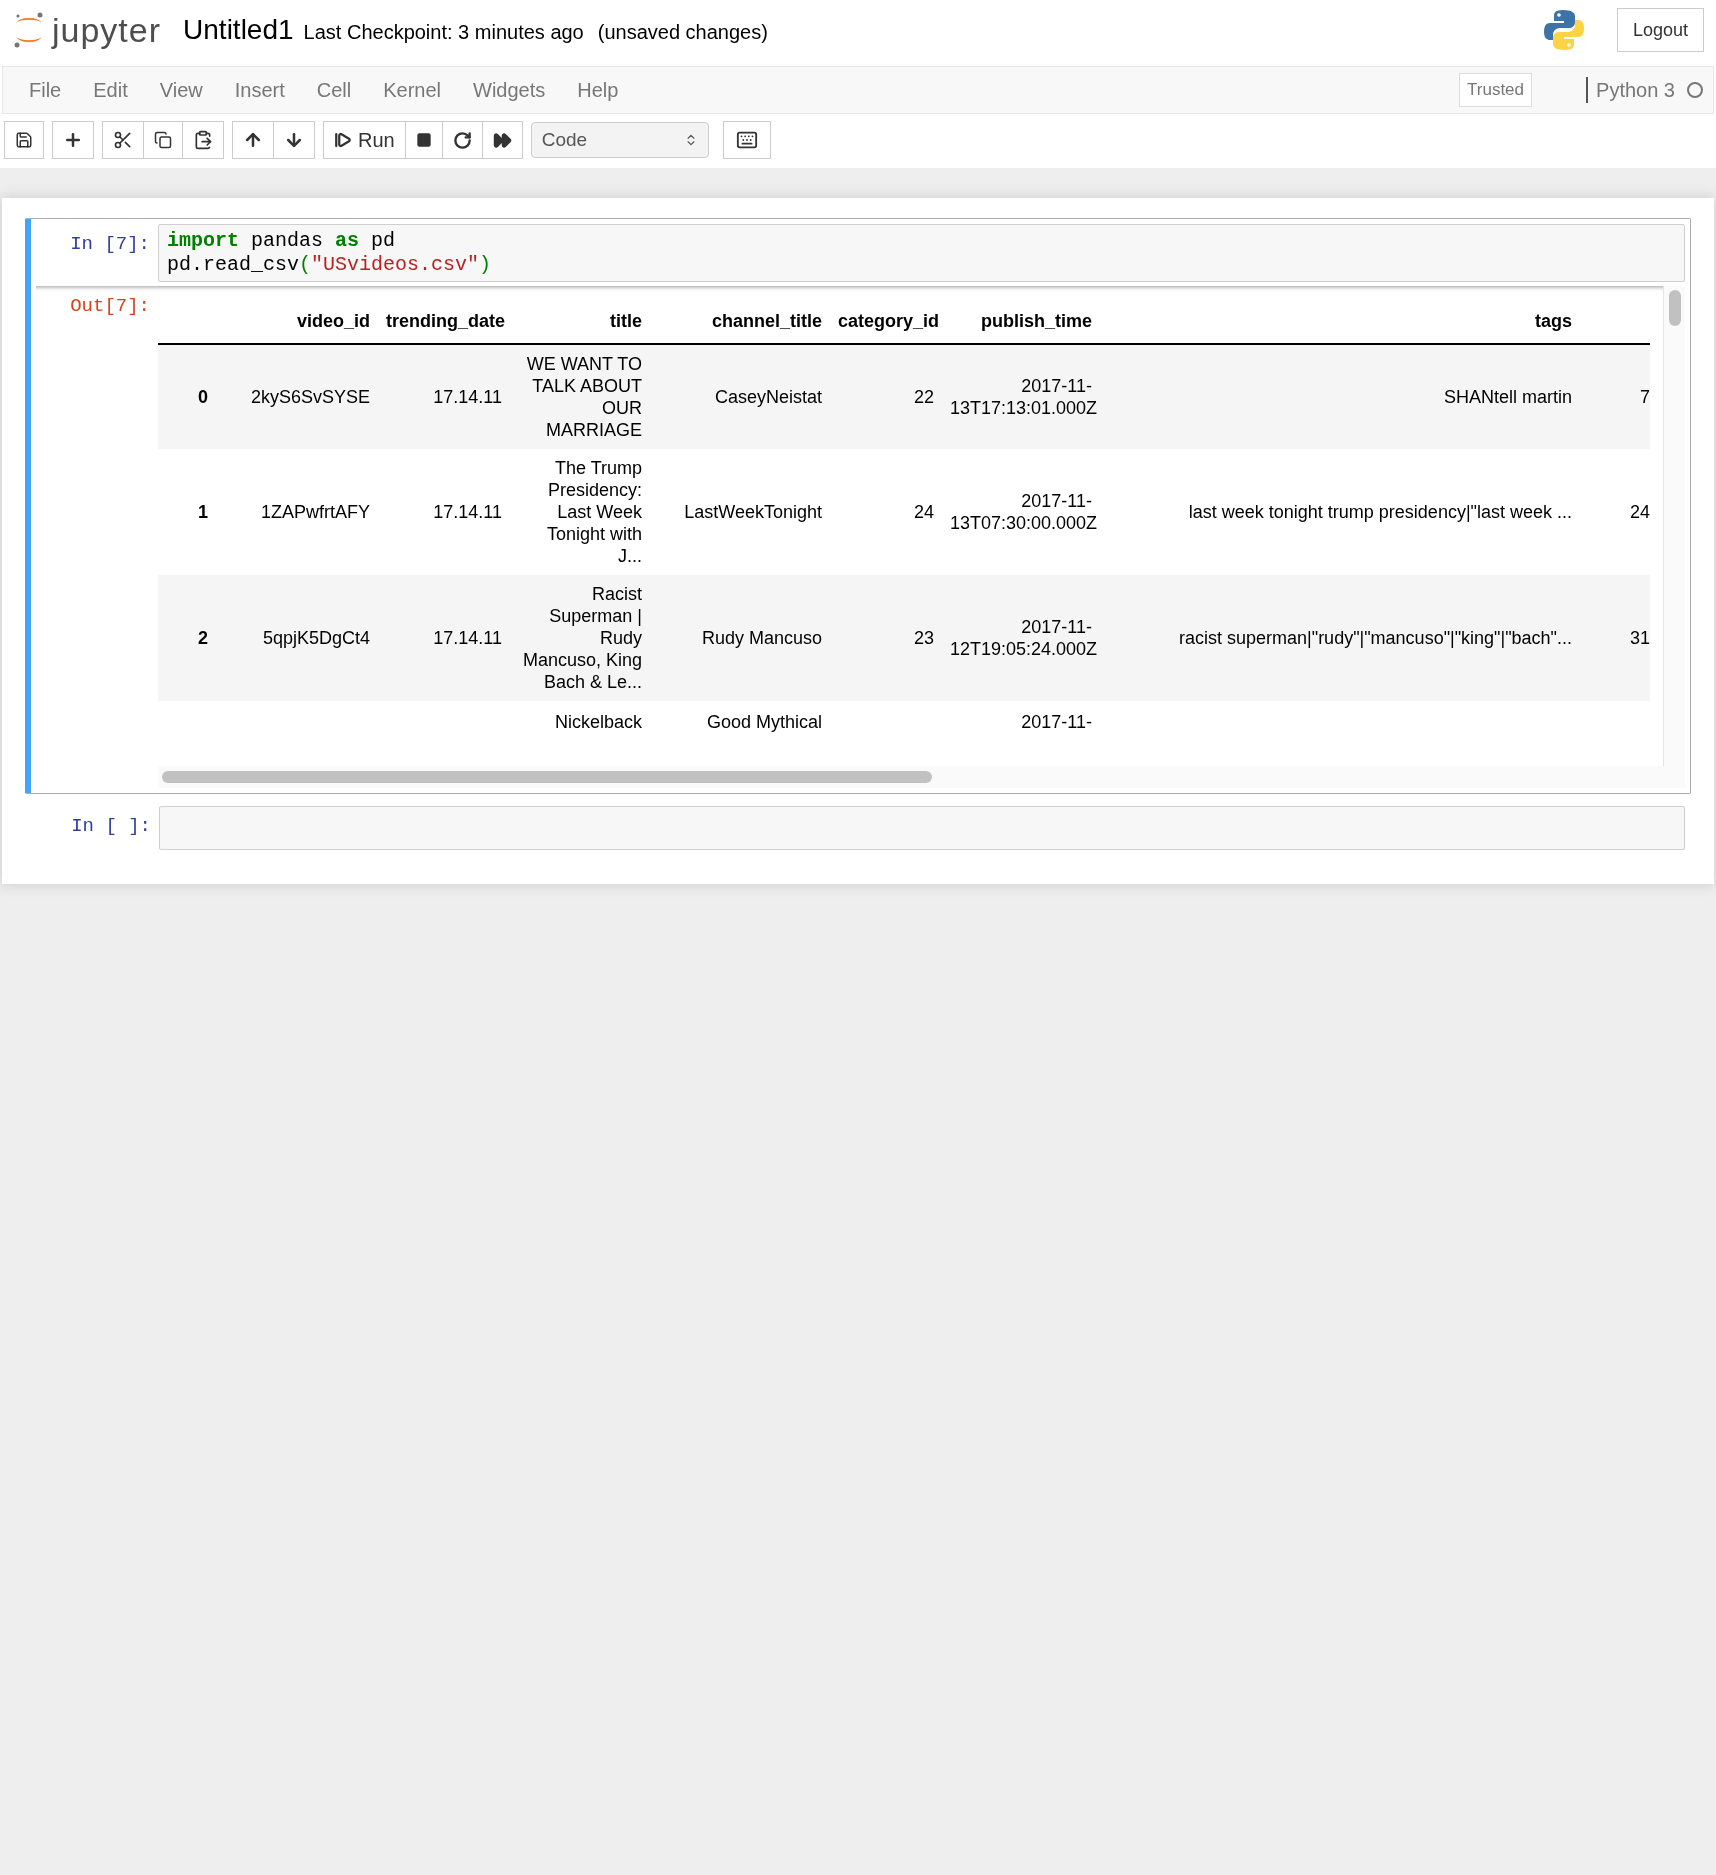 This screenshot has width=1716, height=1875. What do you see at coordinates (761, 638) in the screenshot?
I see `table-cell: Rudy Mancuso` at bounding box center [761, 638].